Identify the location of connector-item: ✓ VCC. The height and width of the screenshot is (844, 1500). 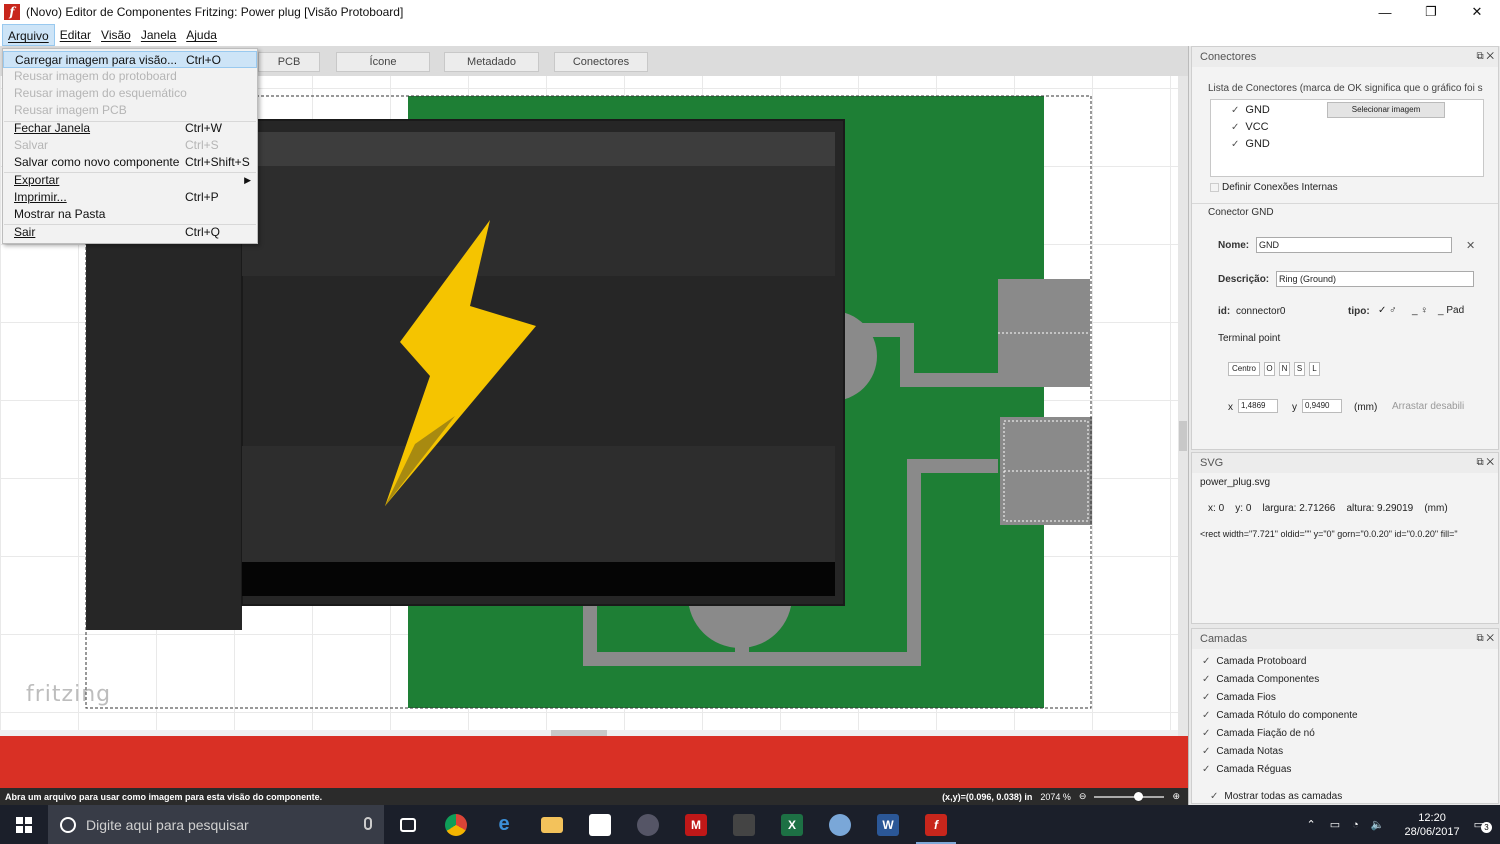
(1250, 127).